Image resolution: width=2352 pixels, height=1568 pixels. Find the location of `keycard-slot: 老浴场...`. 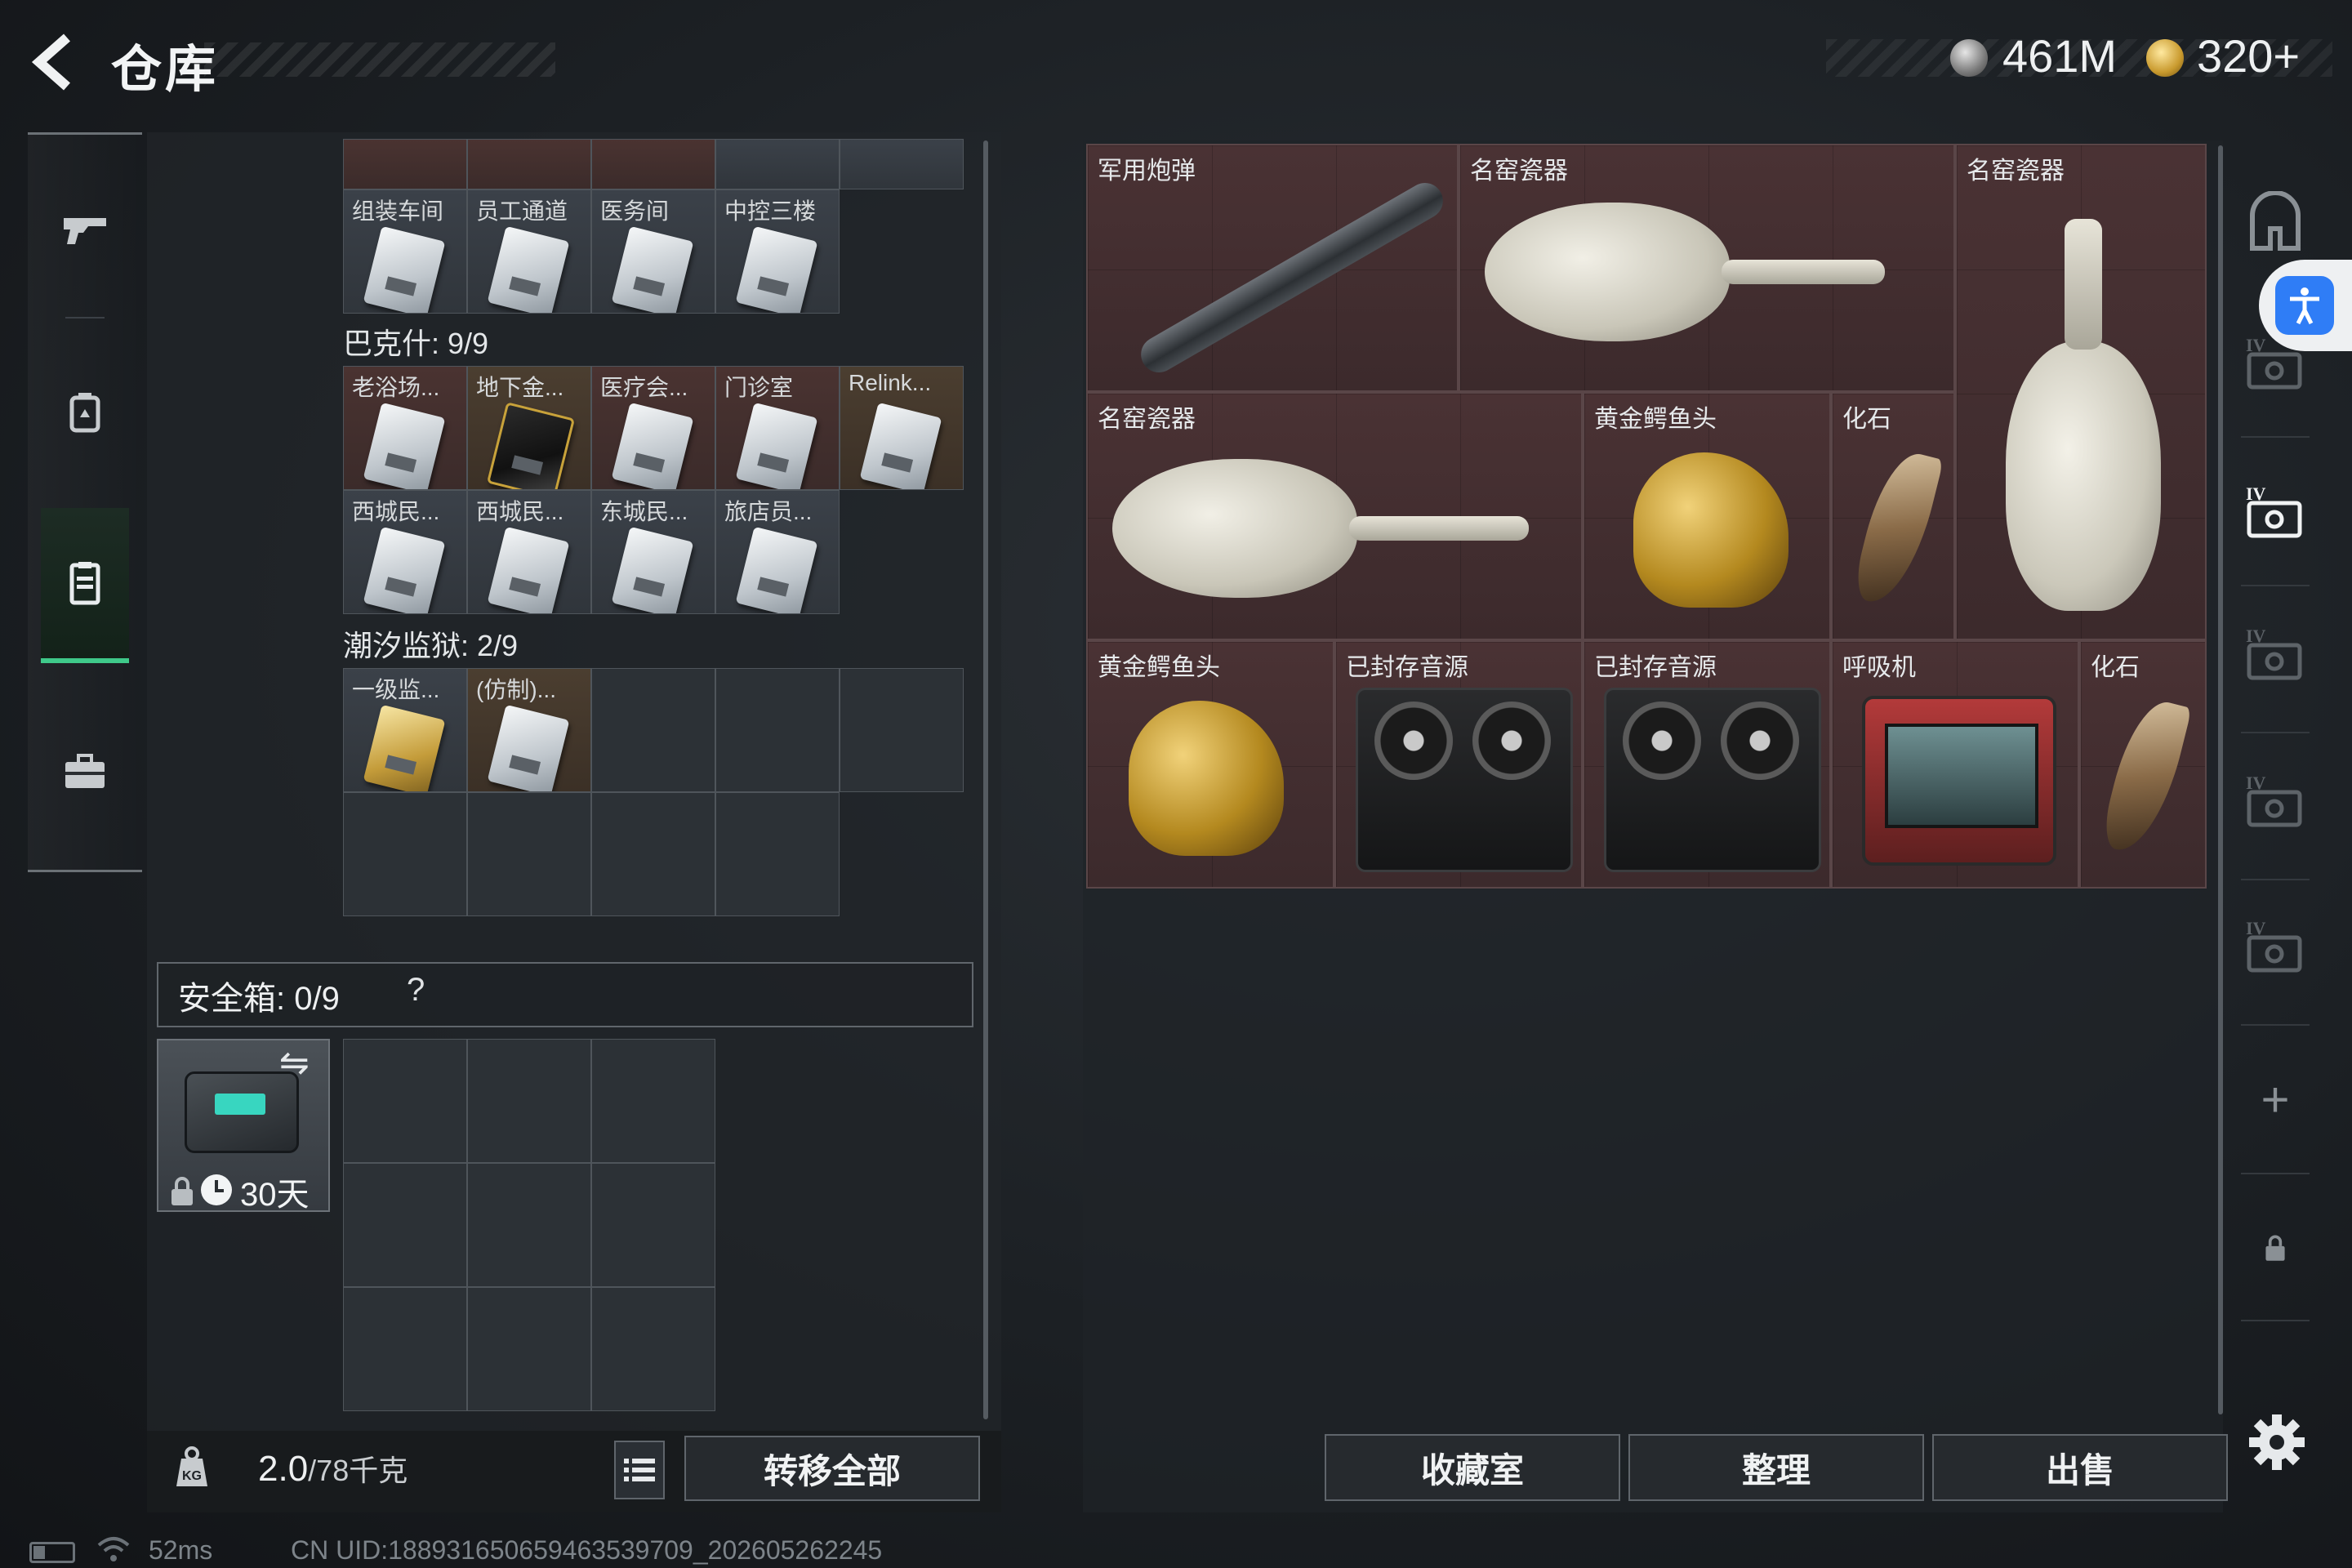

keycard-slot: 老浴场... is located at coordinates (405, 428).